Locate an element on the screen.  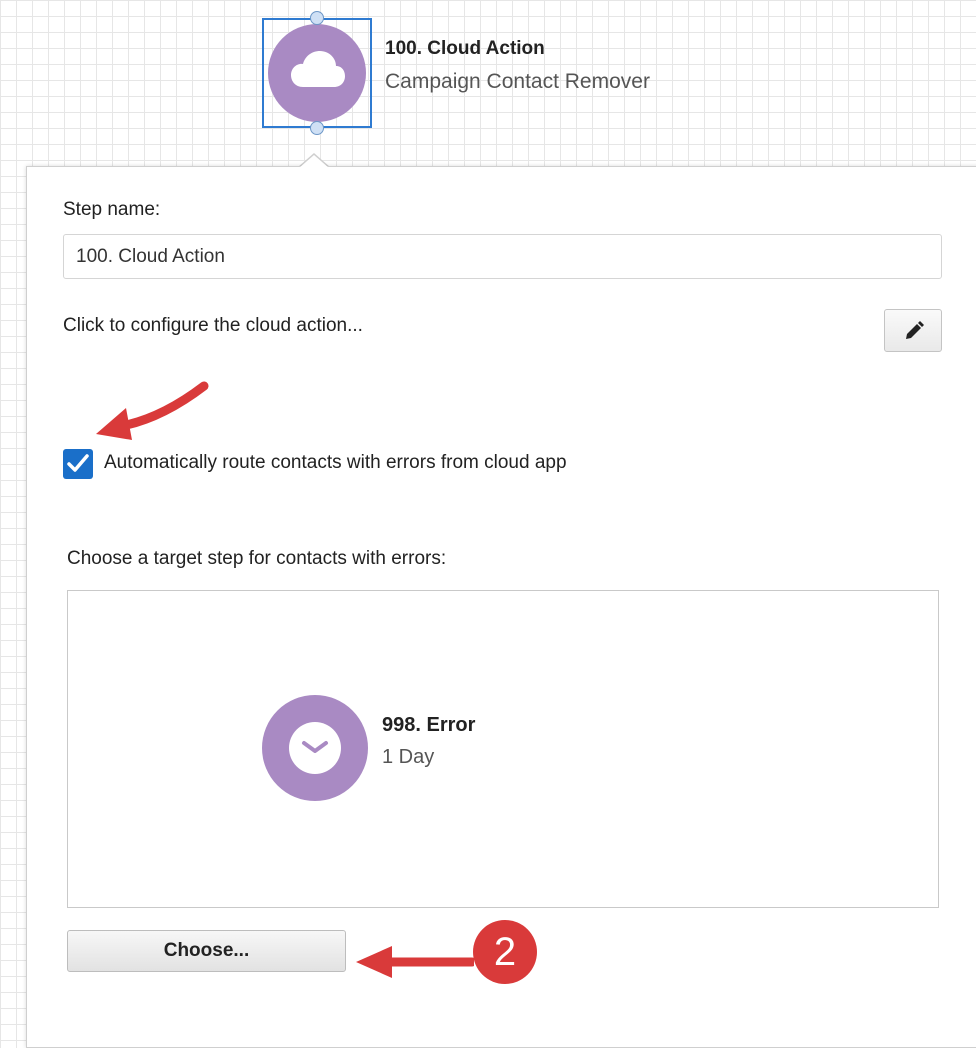
edit-cloud-action-button is located at coordinates (913, 330).